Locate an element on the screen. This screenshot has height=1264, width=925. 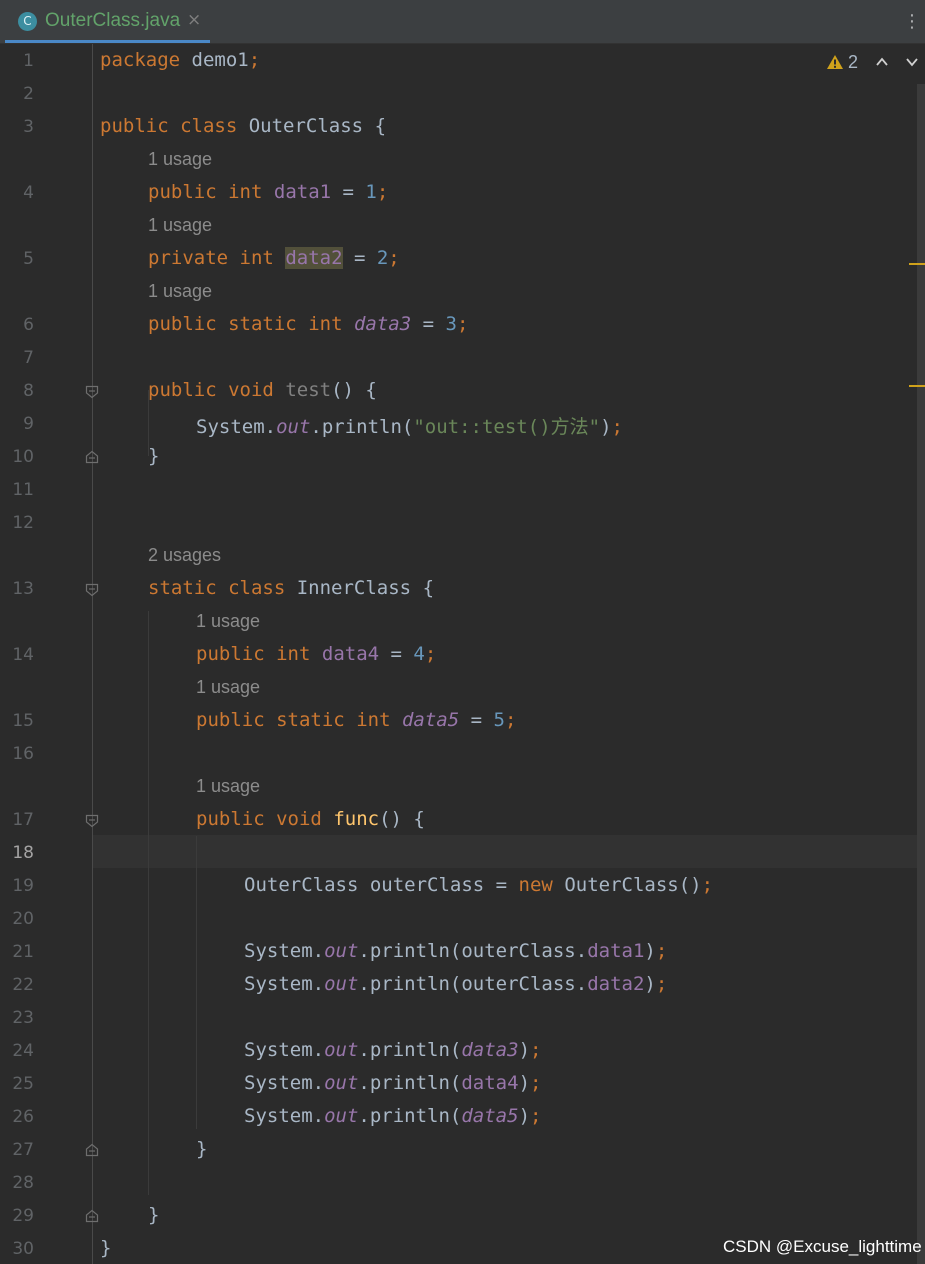
code-line-25: System.out.println(data4); is located at coordinates (393, 1083).